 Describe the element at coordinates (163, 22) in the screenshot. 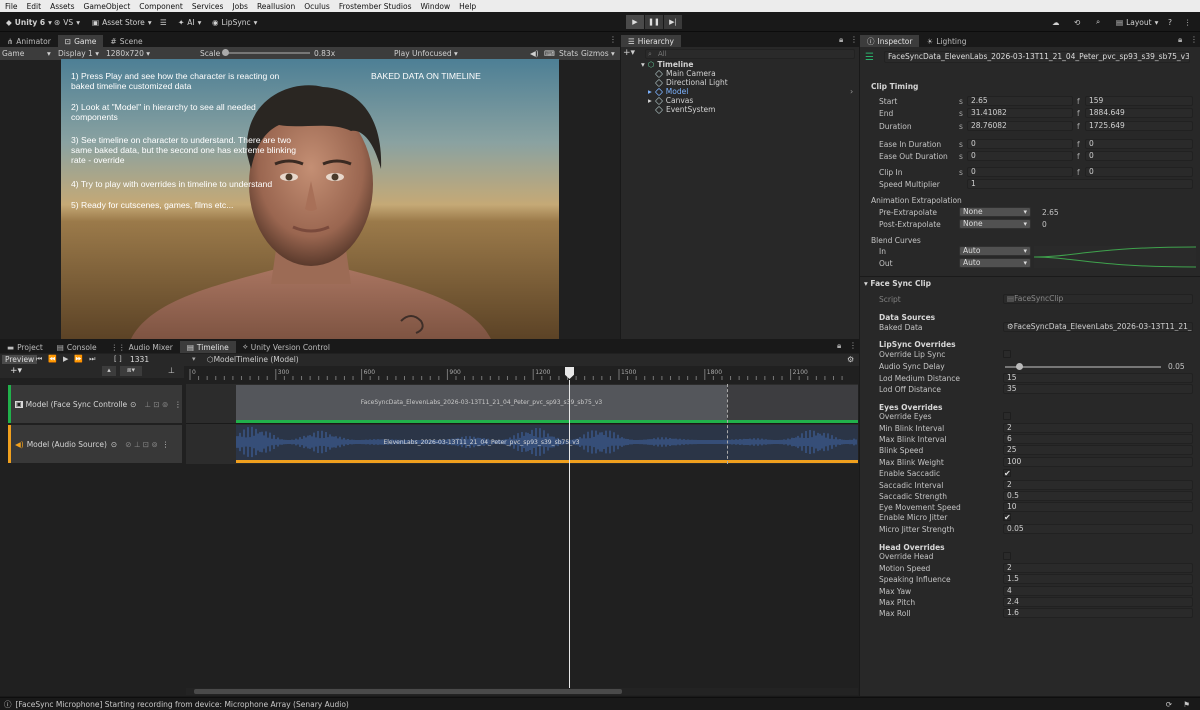

I see `menu-icon: ☰` at that location.